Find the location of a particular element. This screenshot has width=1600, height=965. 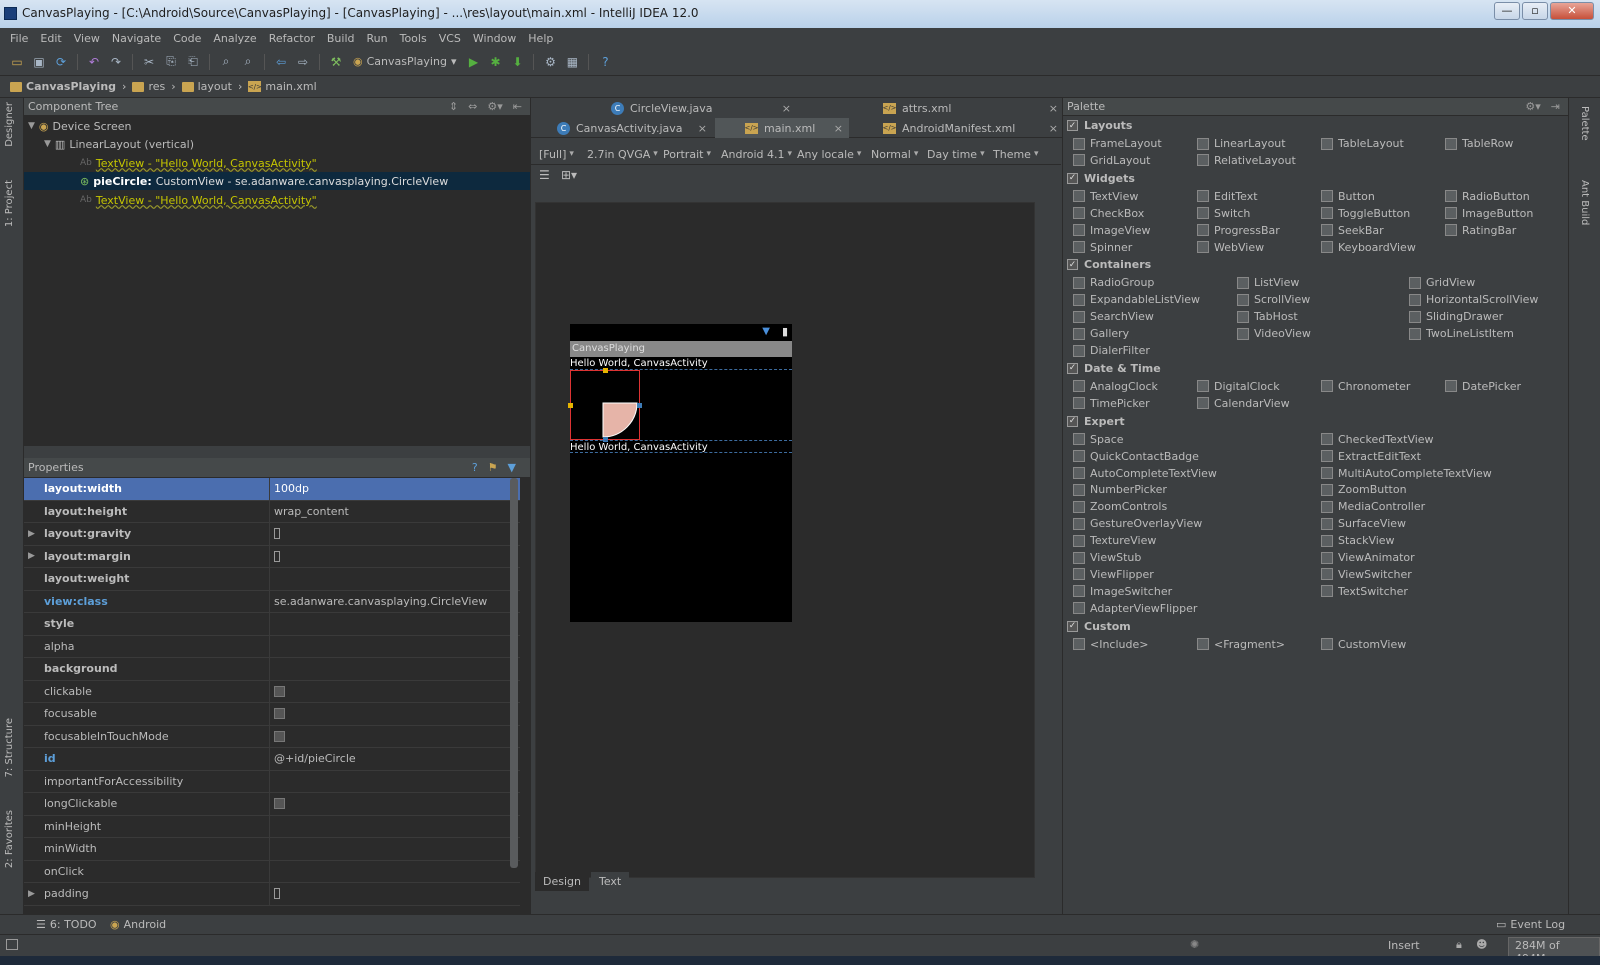

palette-item-relativelayout: RelativeLayout is located at coordinates (1246, 160).